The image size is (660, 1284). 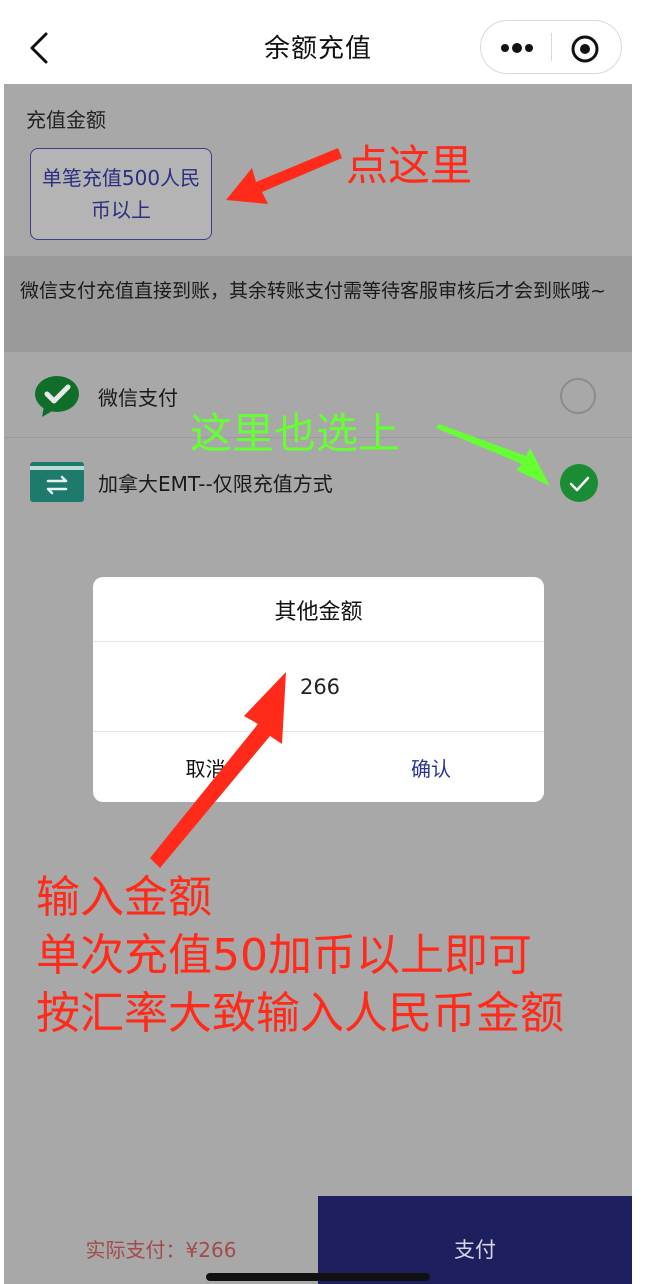 What do you see at coordinates (215, 484) in the screenshot?
I see `payment-label-emt: 加拿大EMT--仅限充值方式` at bounding box center [215, 484].